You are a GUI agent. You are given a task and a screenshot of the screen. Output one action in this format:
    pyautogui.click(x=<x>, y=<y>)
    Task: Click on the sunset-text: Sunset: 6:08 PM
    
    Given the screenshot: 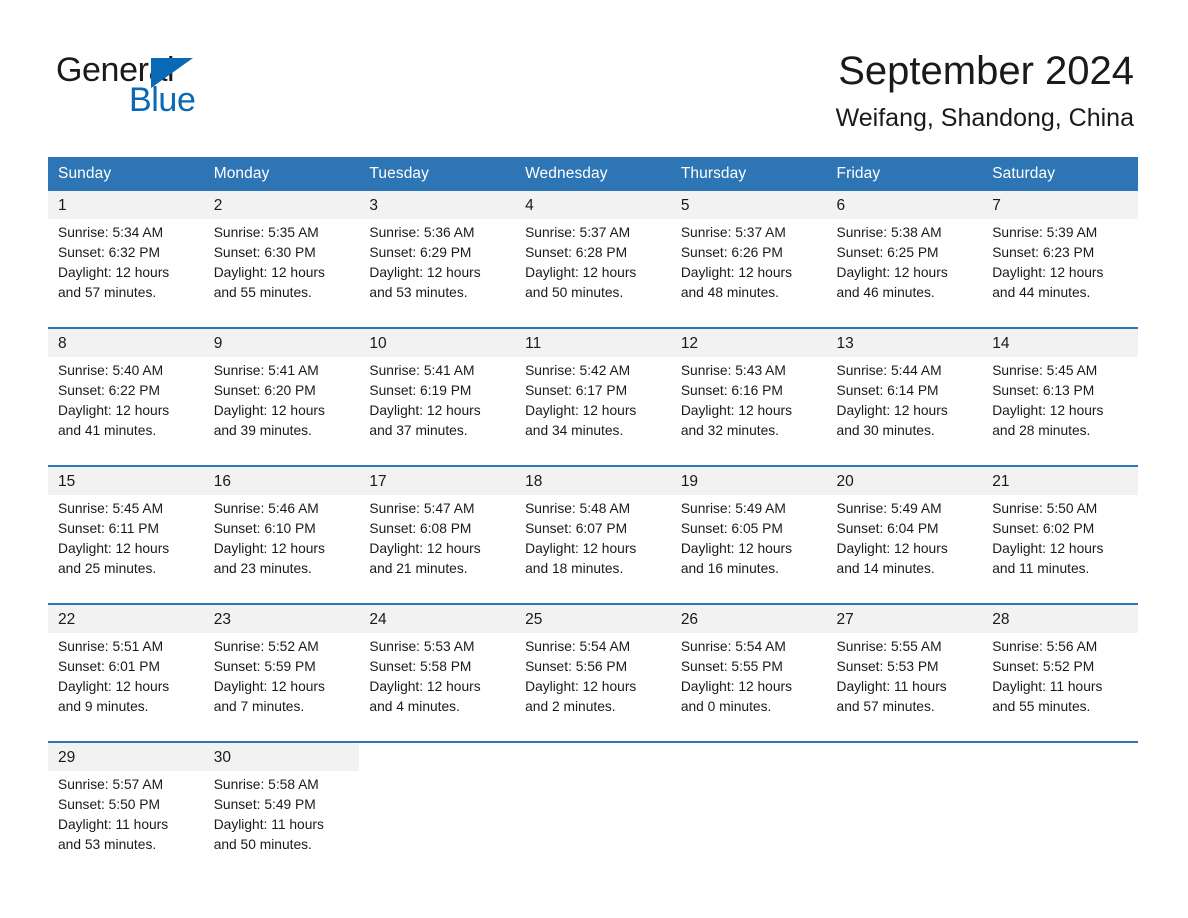 What is the action you would take?
    pyautogui.click(x=420, y=528)
    